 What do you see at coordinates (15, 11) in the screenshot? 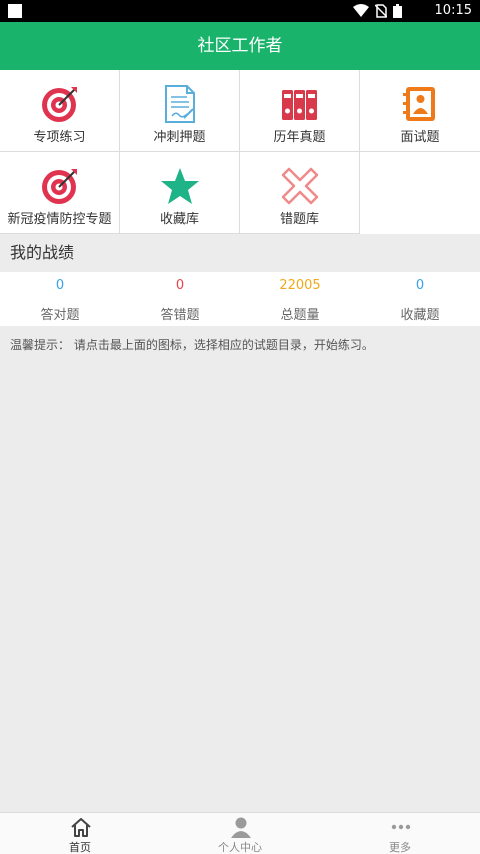
I see `notification-icon` at bounding box center [15, 11].